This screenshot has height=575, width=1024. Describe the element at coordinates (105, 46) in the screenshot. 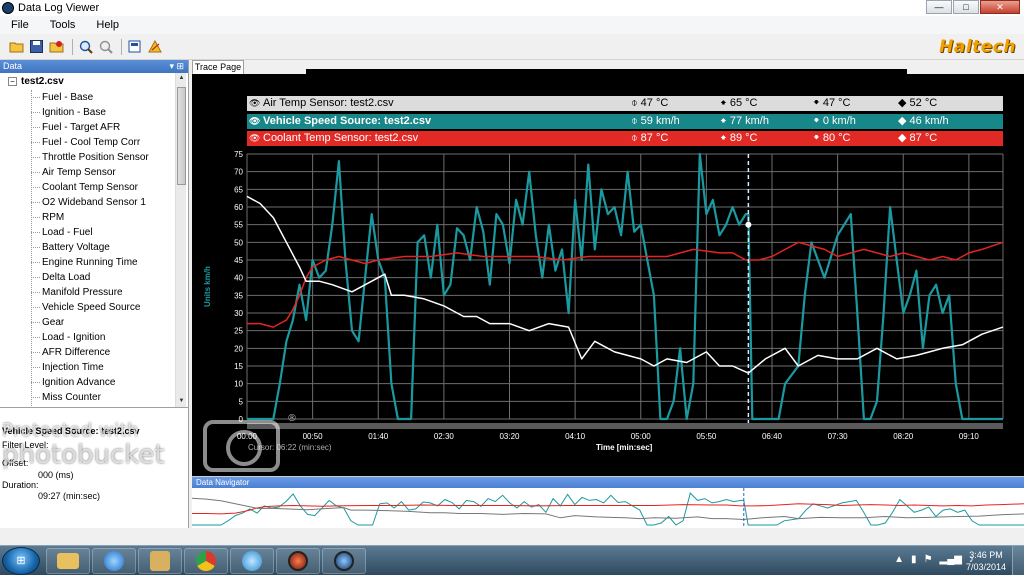

I see `zoom-out-icon` at that location.